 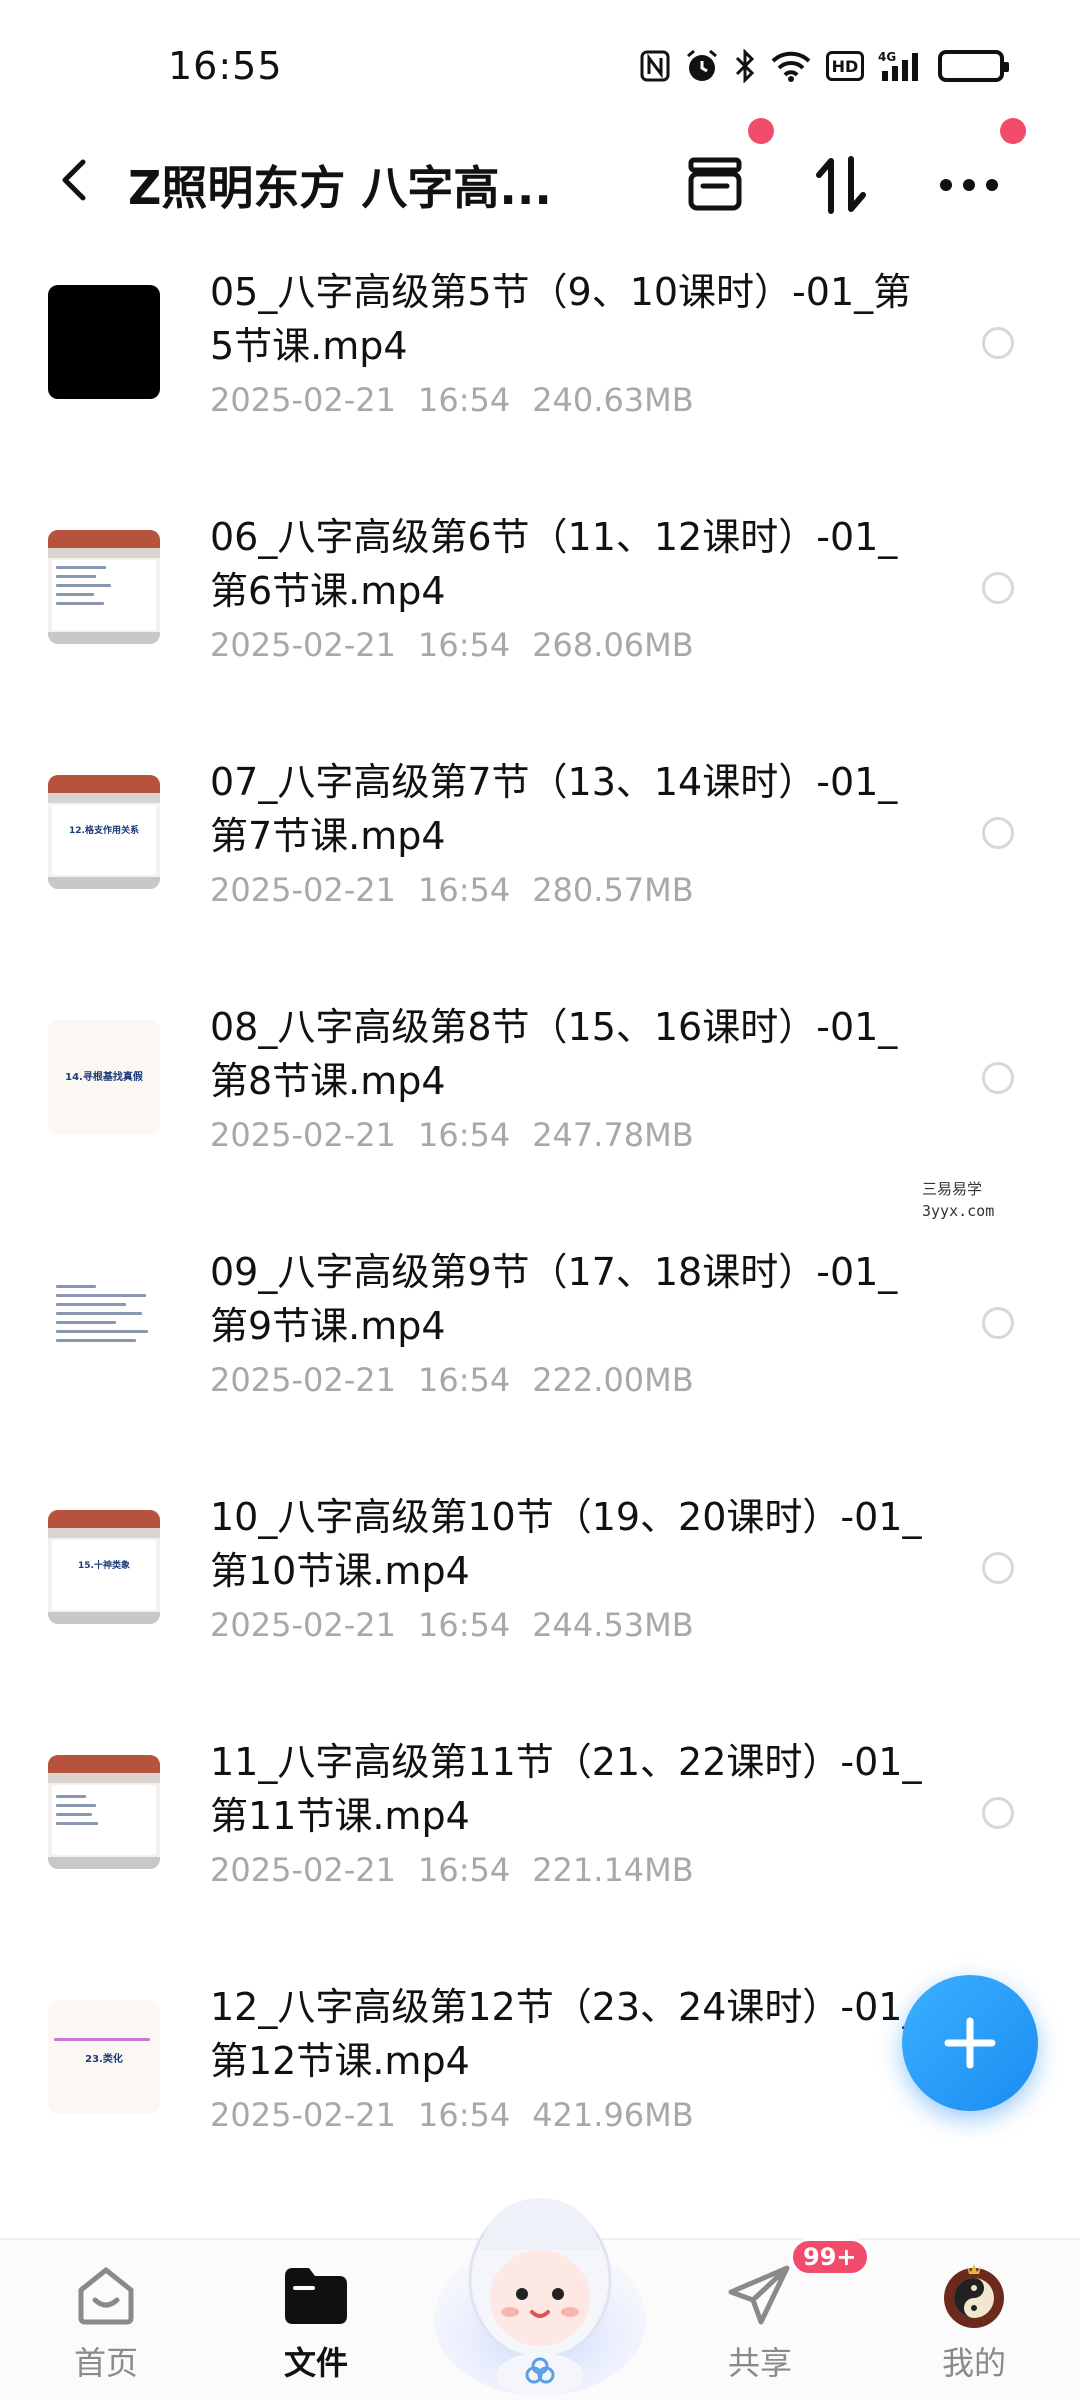 What do you see at coordinates (613, 1380) in the screenshot?
I see `file-size: 222.00MB` at bounding box center [613, 1380].